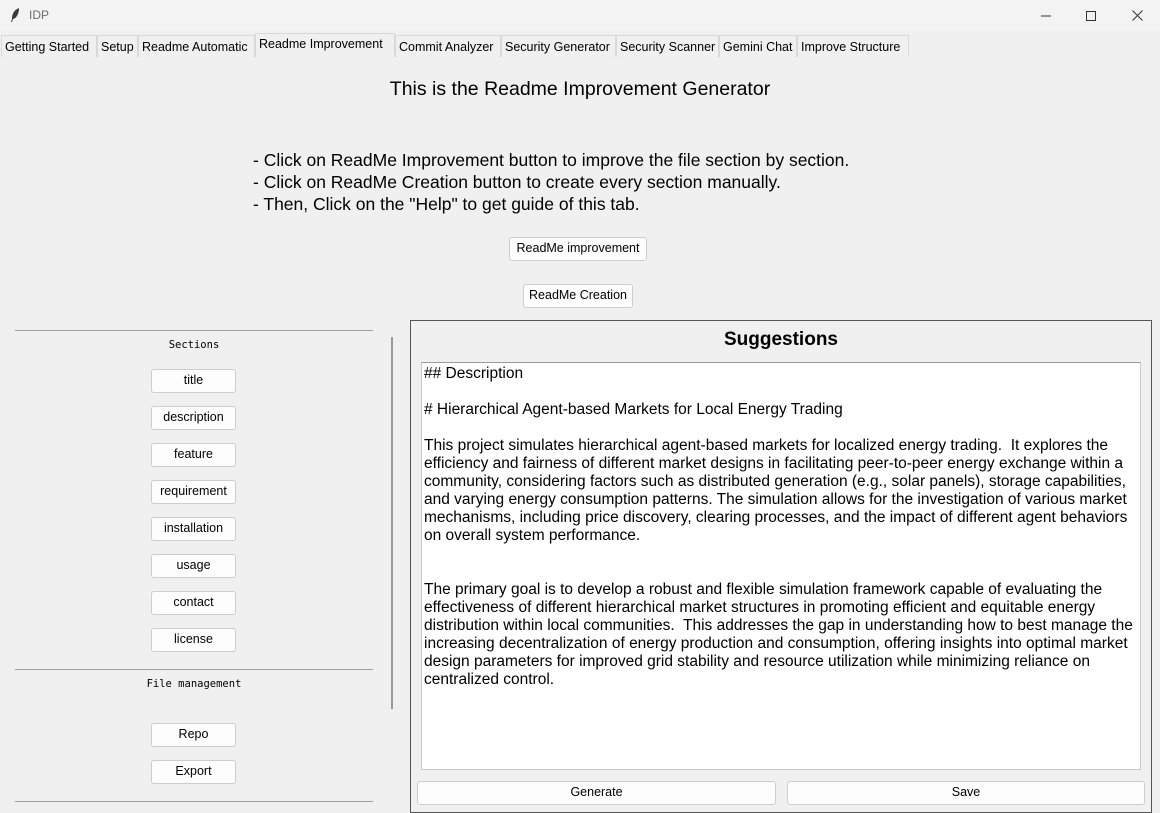  I want to click on maximize-icon, so click(1091, 15).